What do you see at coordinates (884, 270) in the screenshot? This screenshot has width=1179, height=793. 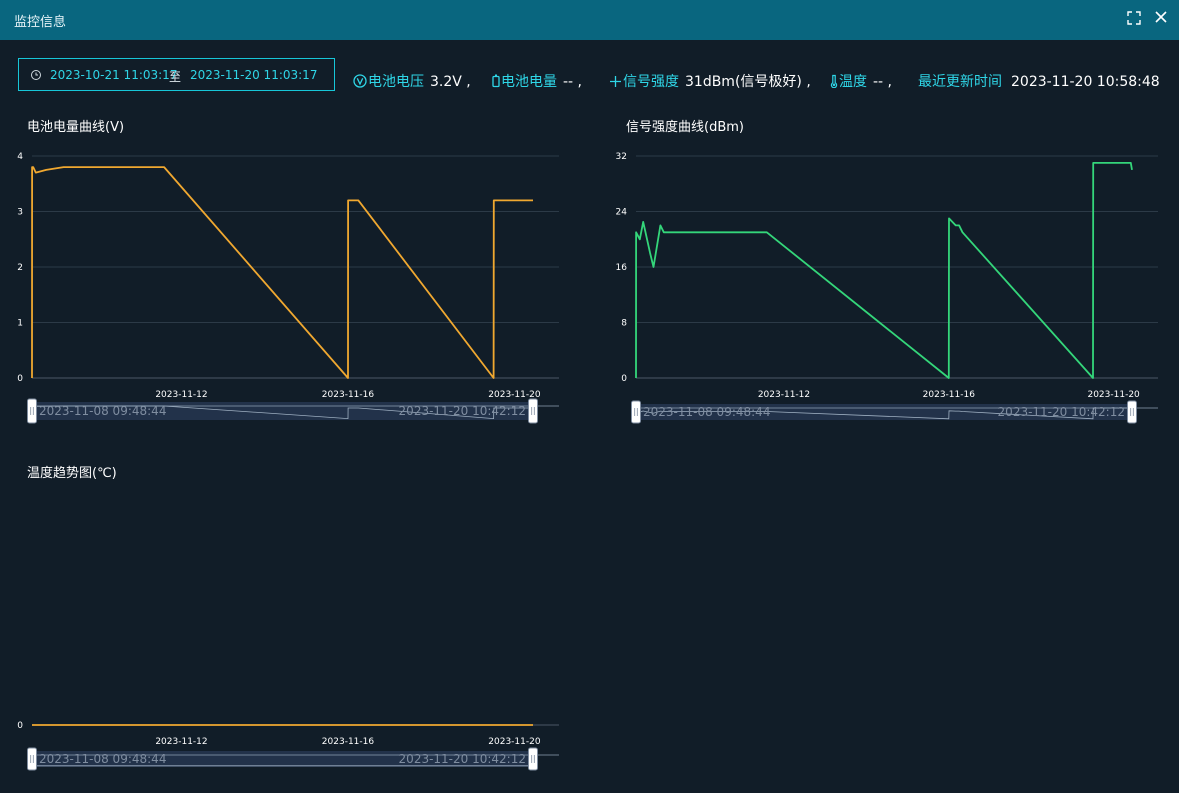 I see `signal-series-line` at bounding box center [884, 270].